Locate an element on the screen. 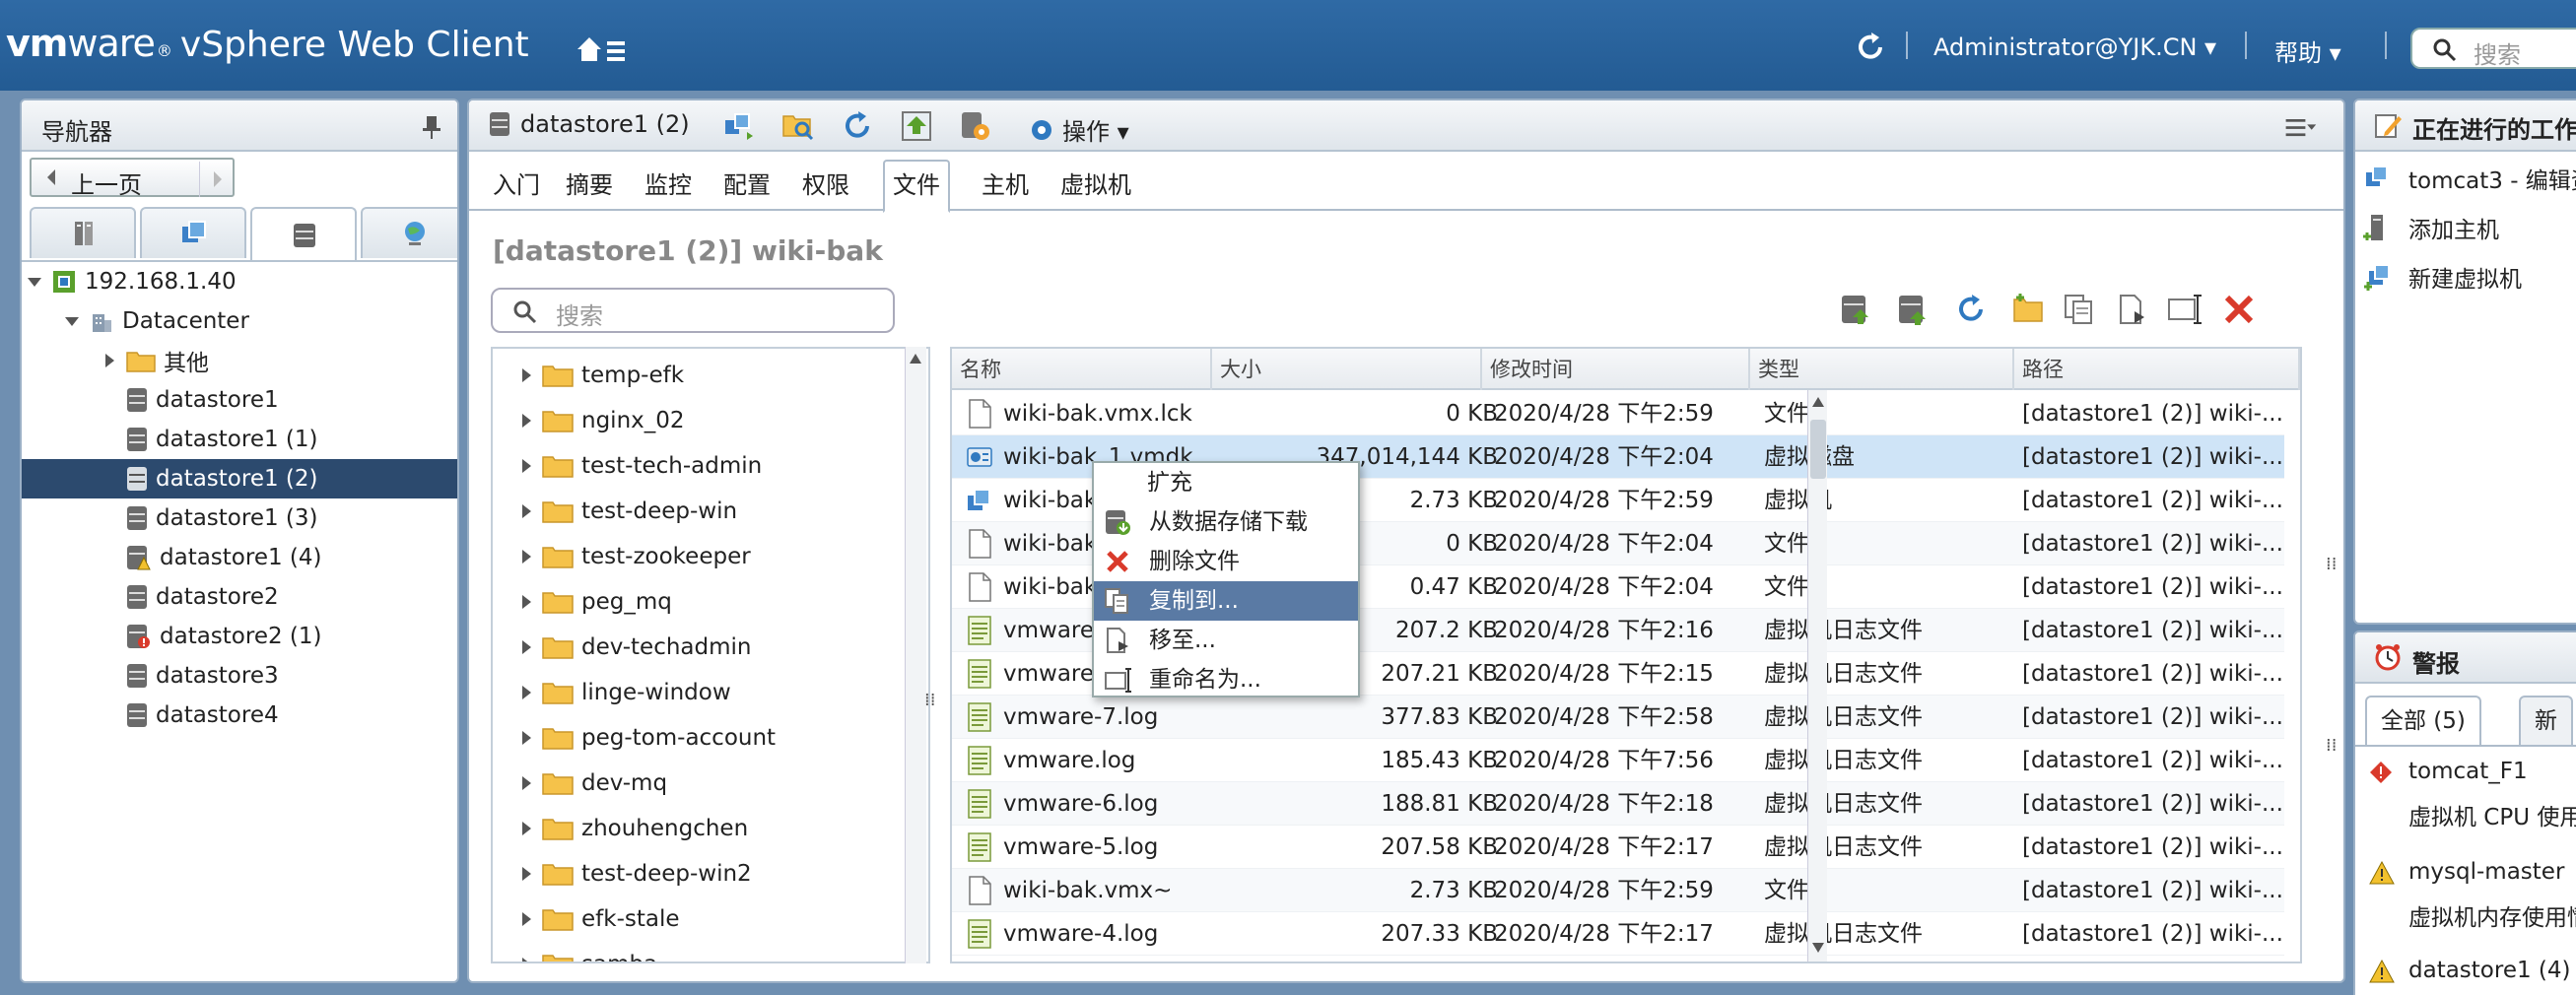  upload-icon is located at coordinates (916, 126).